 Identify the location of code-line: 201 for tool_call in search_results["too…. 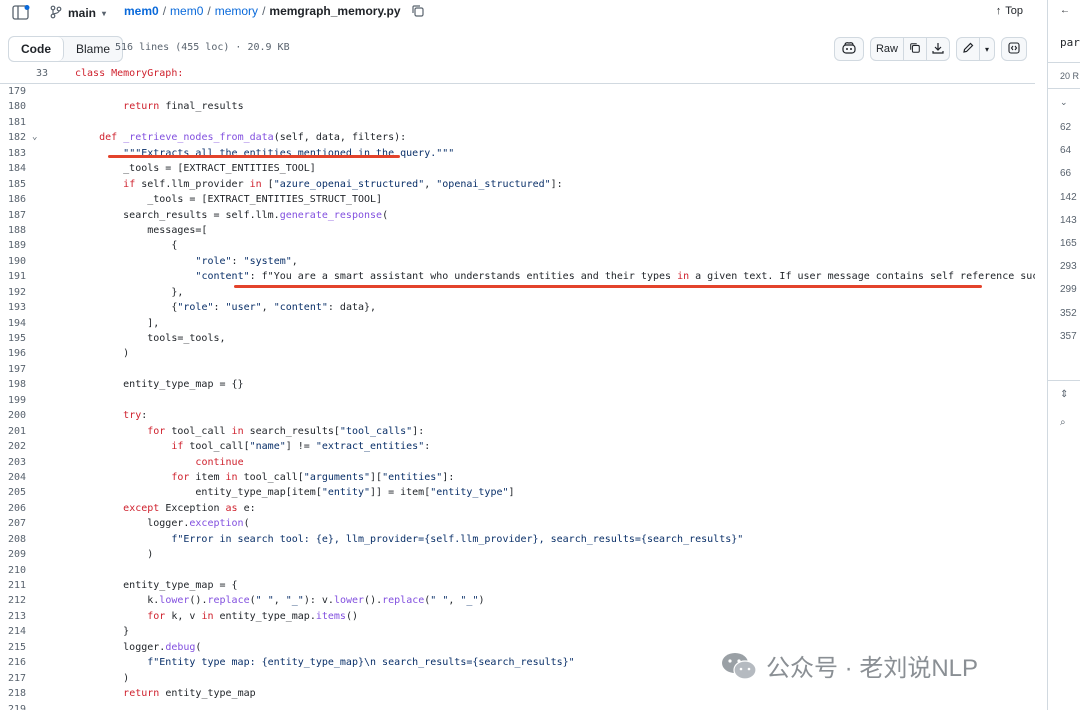
(517, 431).